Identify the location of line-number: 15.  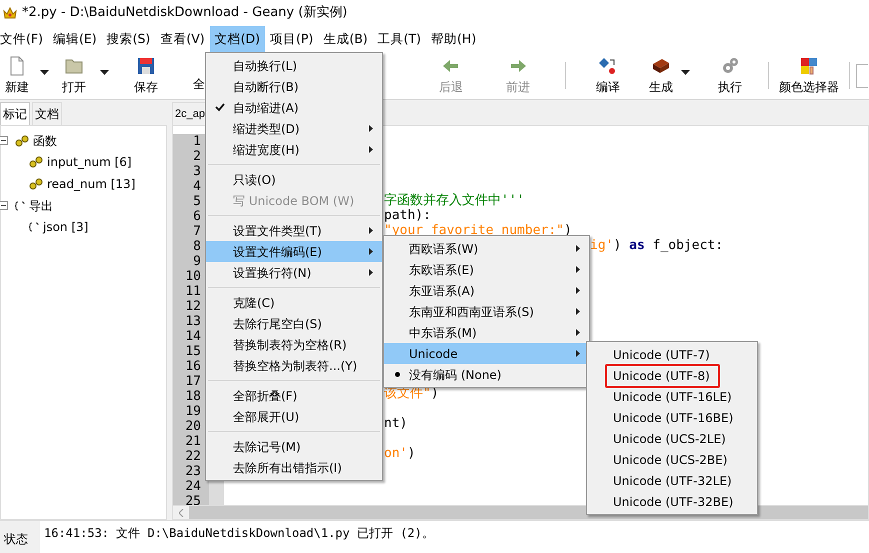
(193, 351).